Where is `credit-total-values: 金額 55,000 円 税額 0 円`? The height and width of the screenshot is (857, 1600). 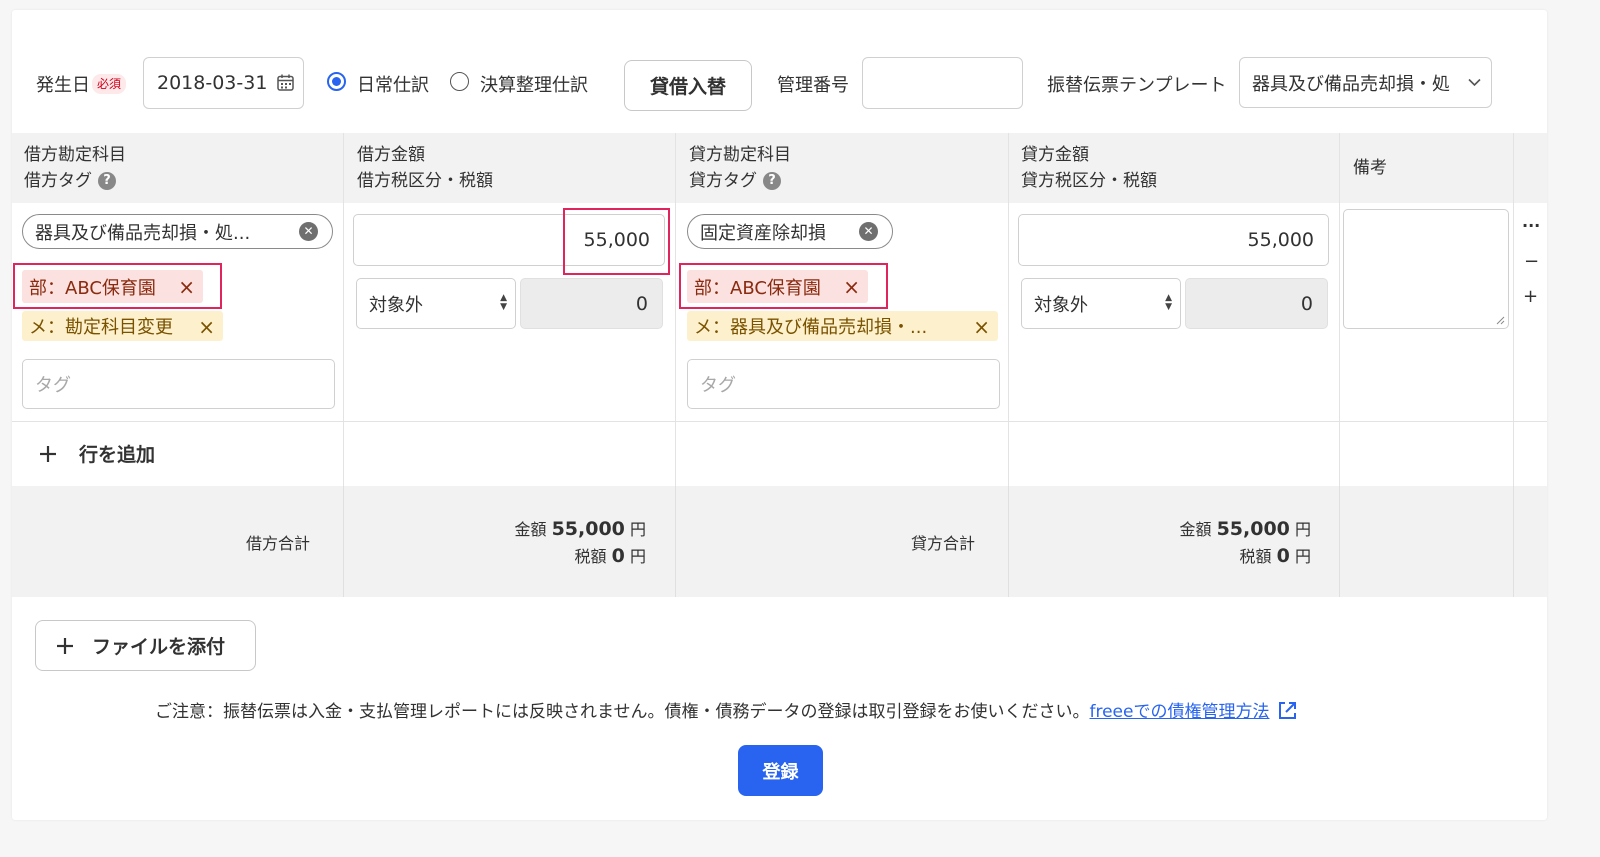 credit-total-values: 金額 55,000 円 税額 0 円 is located at coordinates (1245, 542).